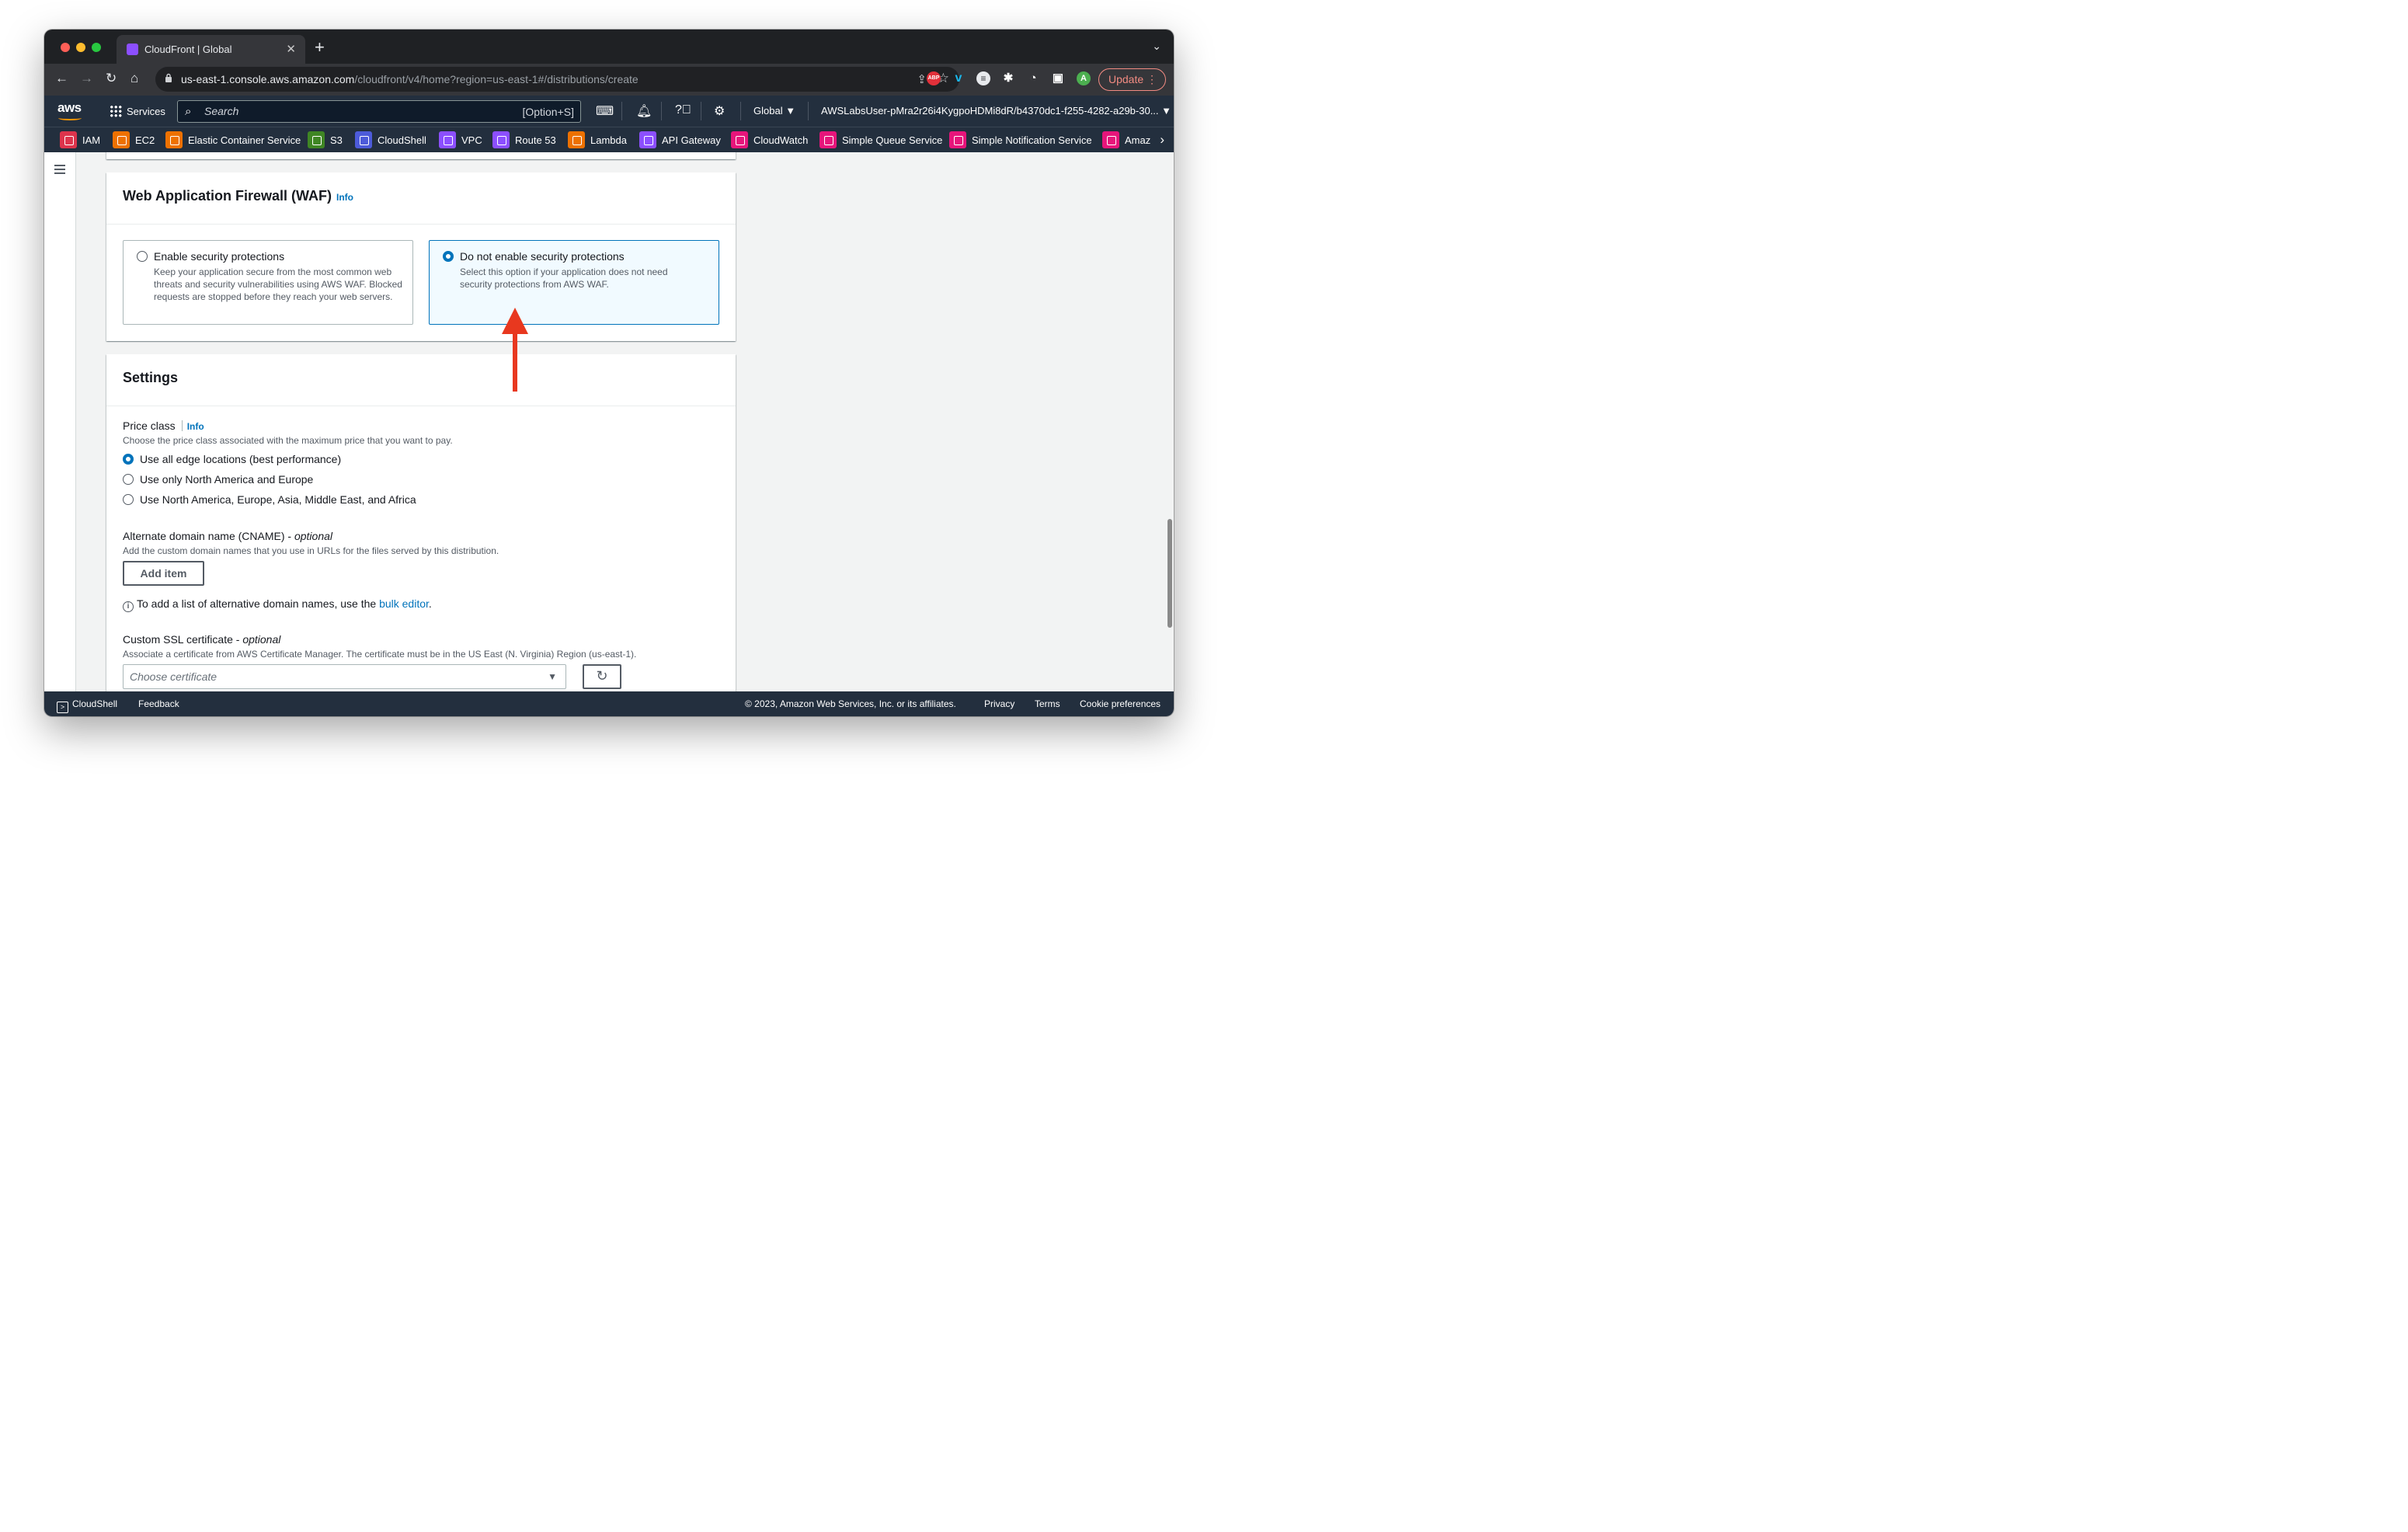 The width and height of the screenshot is (2408, 1532). What do you see at coordinates (149, 426) in the screenshot?
I see `price-class-label-text: Price class` at bounding box center [149, 426].